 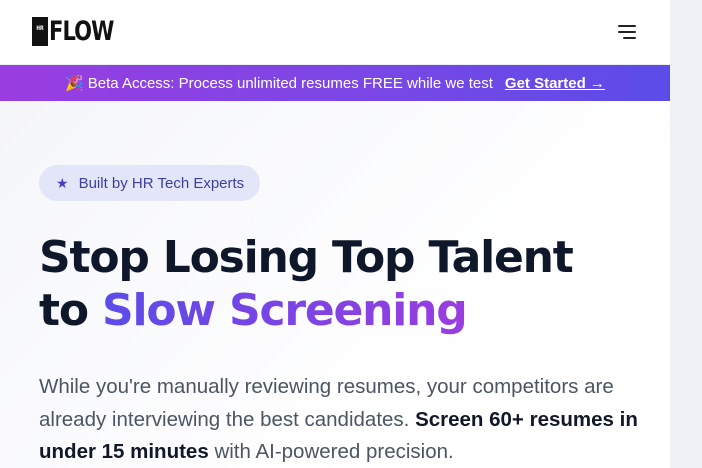 What do you see at coordinates (555, 83) in the screenshot?
I see `get-started-link: Get Started →` at bounding box center [555, 83].